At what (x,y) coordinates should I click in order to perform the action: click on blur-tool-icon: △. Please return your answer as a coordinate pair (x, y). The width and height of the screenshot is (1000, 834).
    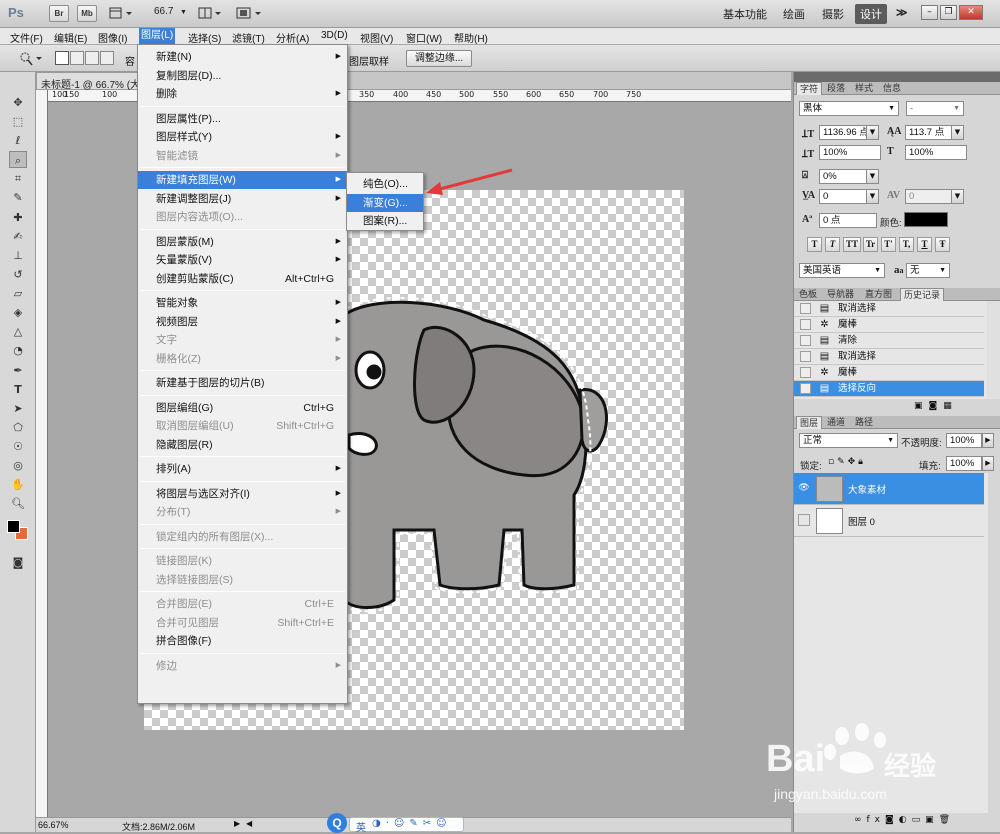
    Looking at the image, I should click on (18, 331).